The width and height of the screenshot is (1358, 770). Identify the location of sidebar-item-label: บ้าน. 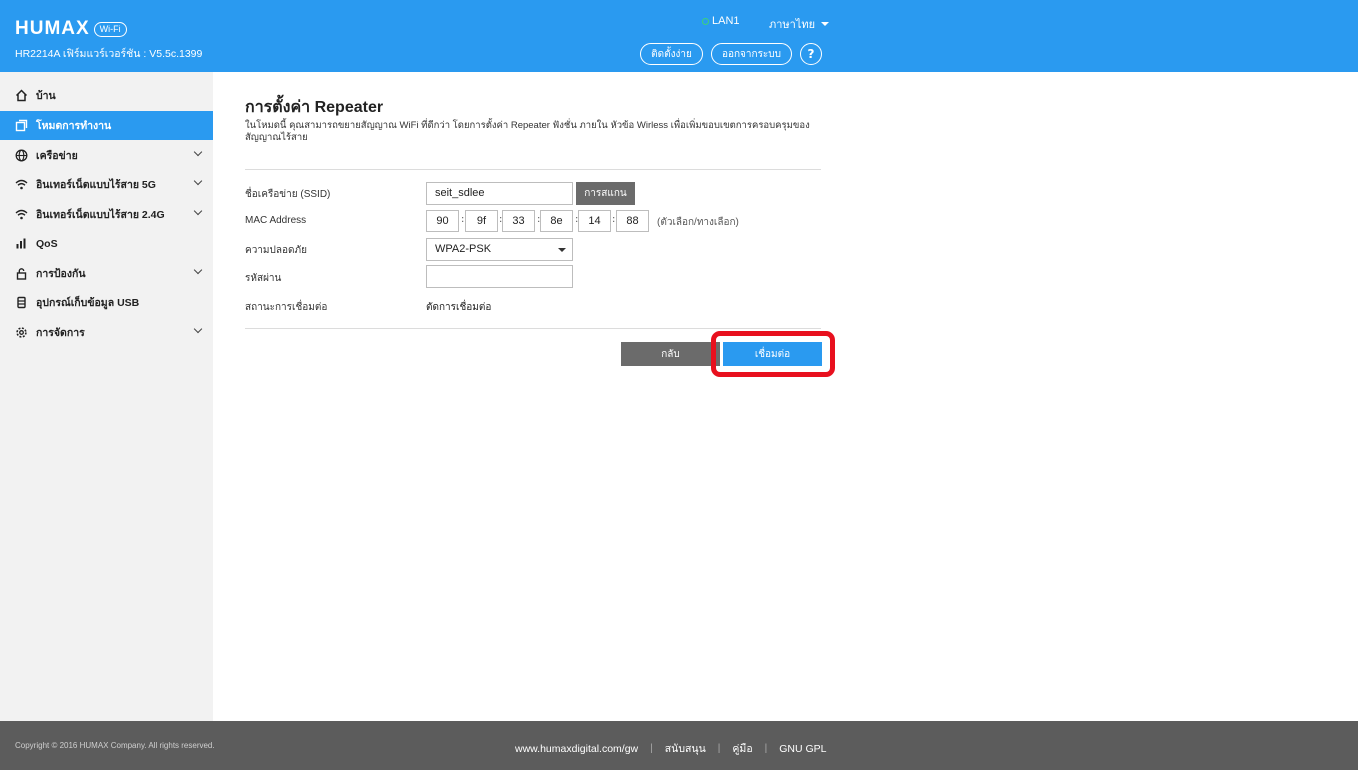
(46, 96).